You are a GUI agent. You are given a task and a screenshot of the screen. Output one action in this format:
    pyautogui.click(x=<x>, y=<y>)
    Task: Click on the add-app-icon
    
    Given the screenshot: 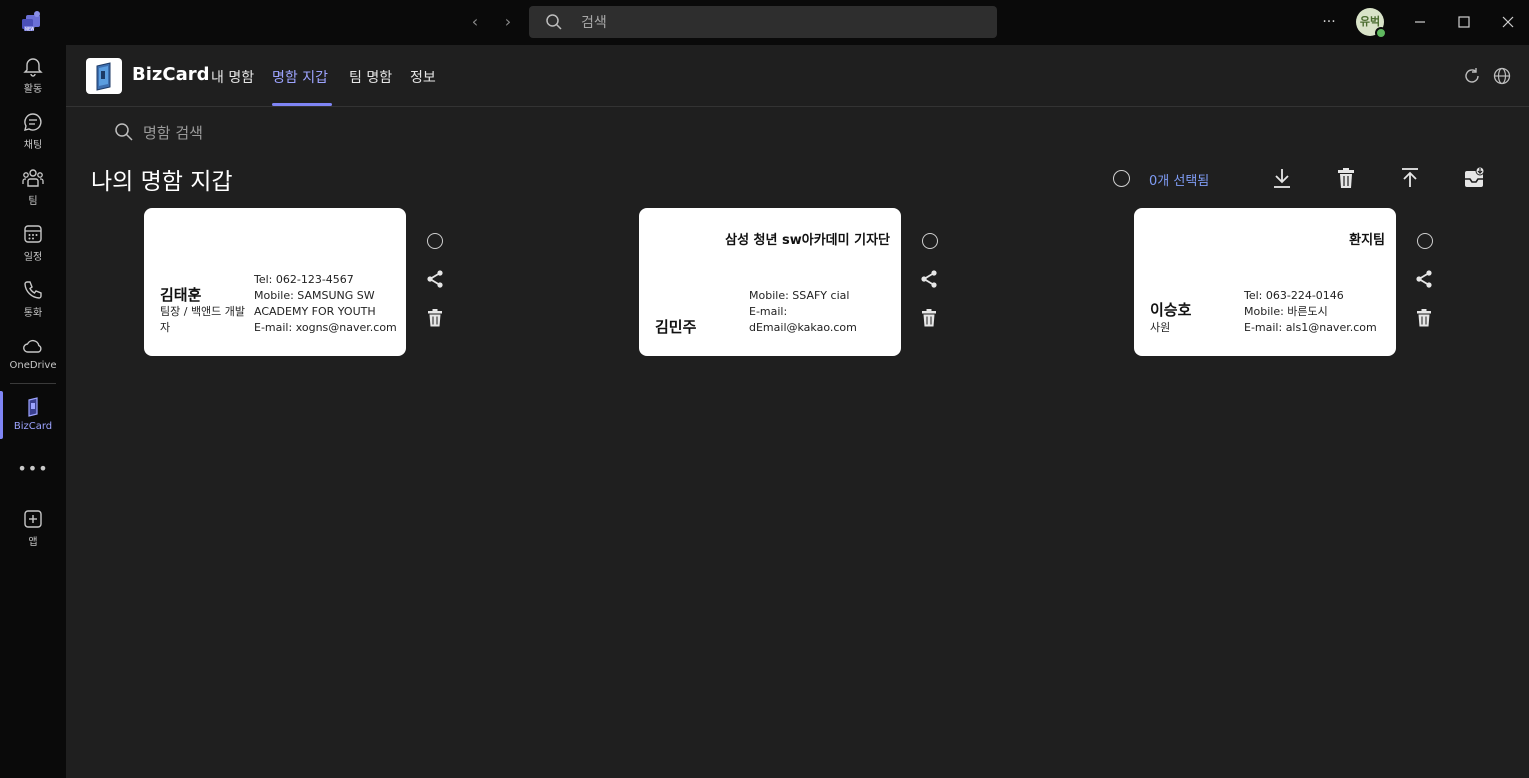 What is the action you would take?
    pyautogui.click(x=33, y=519)
    